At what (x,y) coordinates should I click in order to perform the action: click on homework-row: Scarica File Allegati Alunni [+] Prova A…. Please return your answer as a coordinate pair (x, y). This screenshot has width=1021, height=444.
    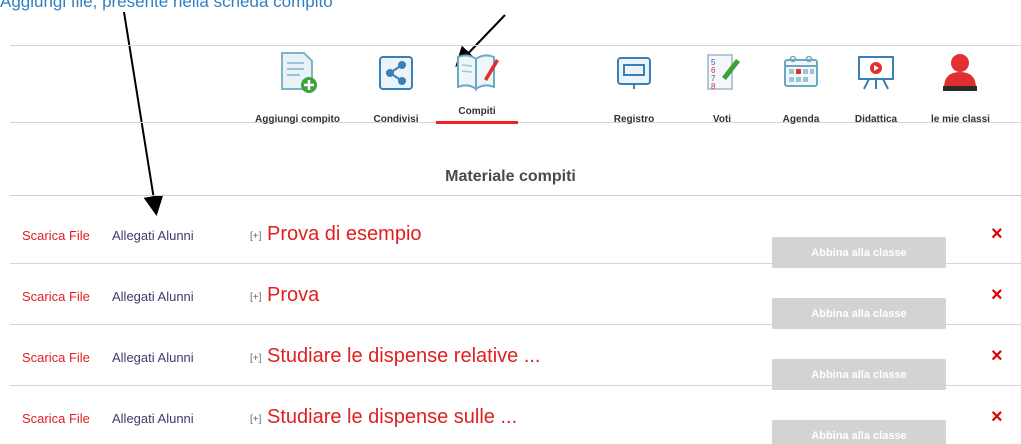
    Looking at the image, I should click on (515, 296).